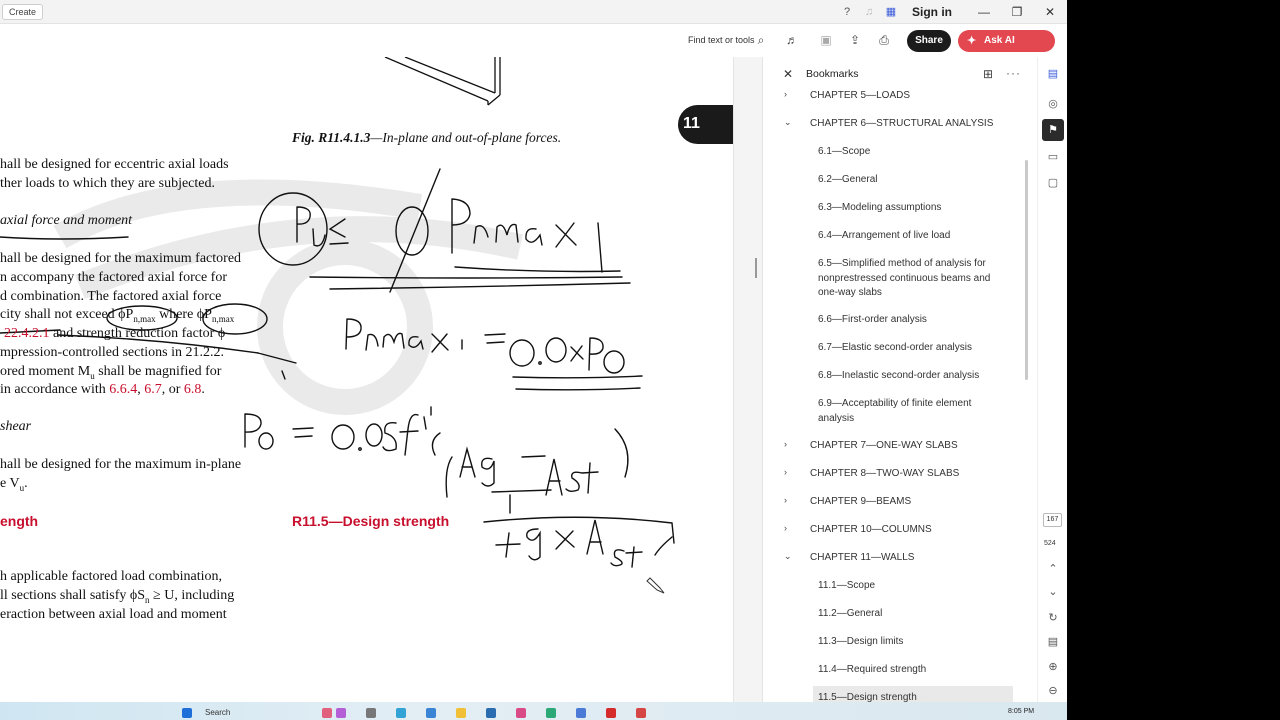 Image resolution: width=1280 pixels, height=720 pixels. What do you see at coordinates (1053, 642) in the screenshot?
I see `document-icon: ▤` at bounding box center [1053, 642].